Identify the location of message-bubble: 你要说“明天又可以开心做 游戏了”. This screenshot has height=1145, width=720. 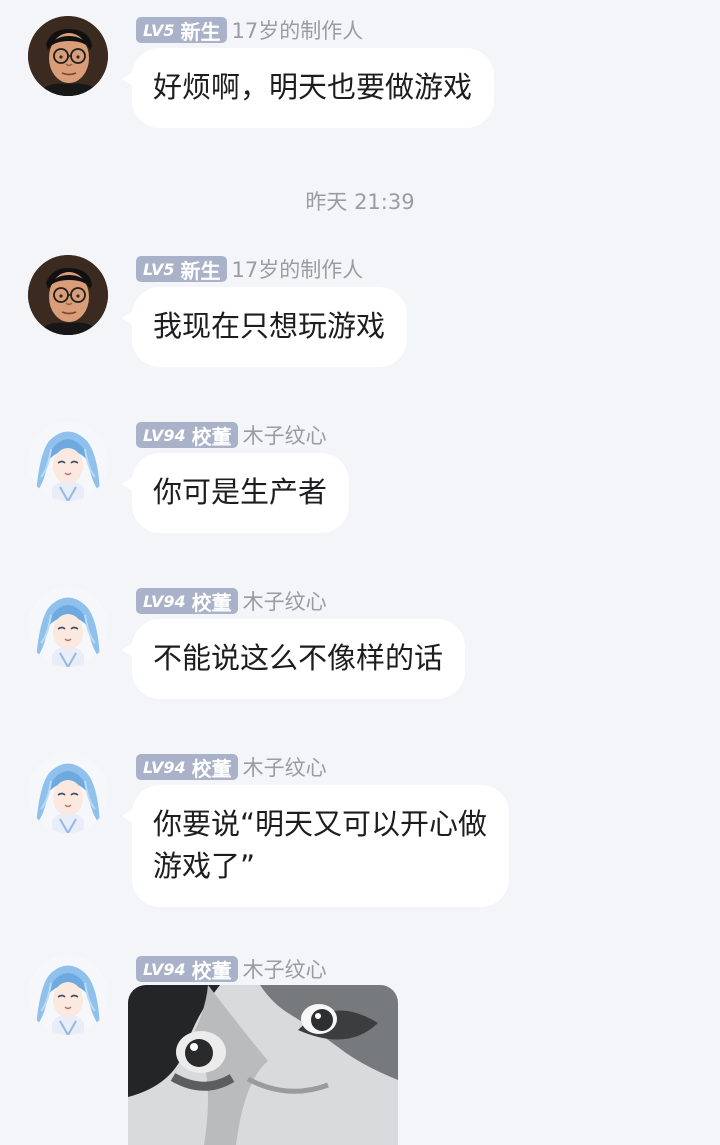
(315, 846).